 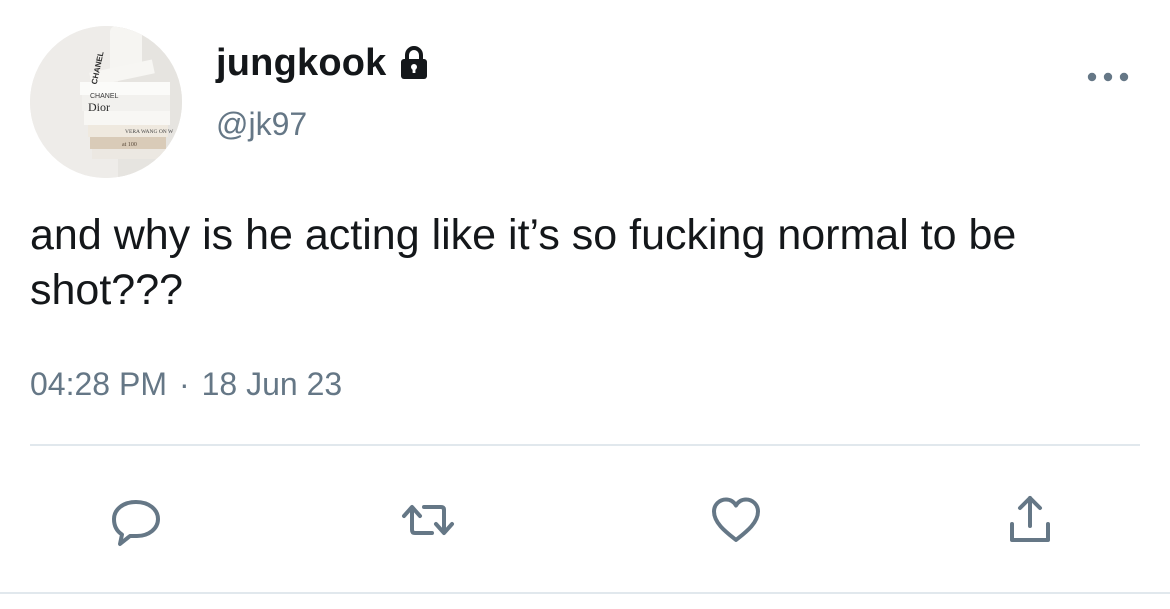 I want to click on avatar: CHANEL Dior VERA WANG ON W at 100 CHANEL, so click(x=106, y=102).